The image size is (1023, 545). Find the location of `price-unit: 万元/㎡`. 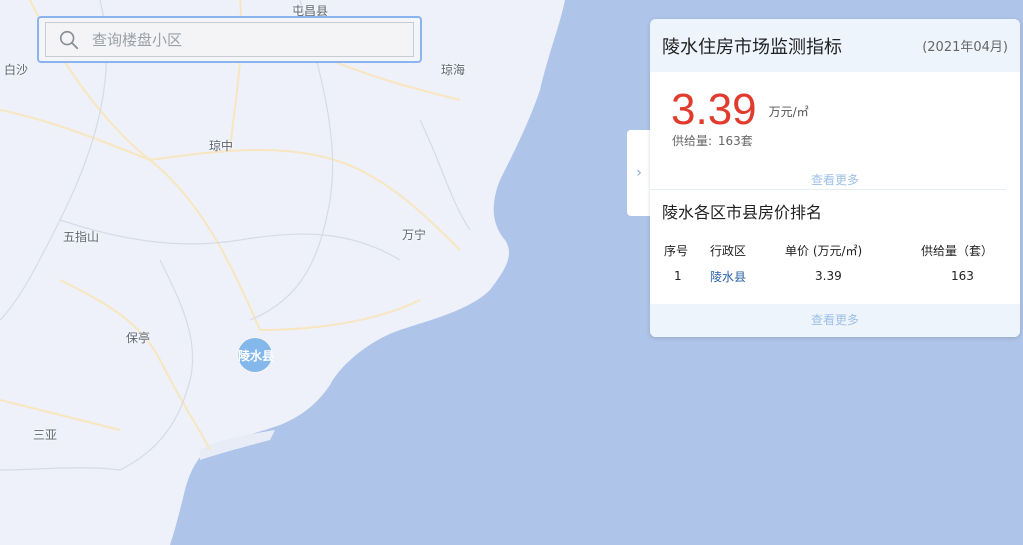

price-unit: 万元/㎡ is located at coordinates (788, 112).